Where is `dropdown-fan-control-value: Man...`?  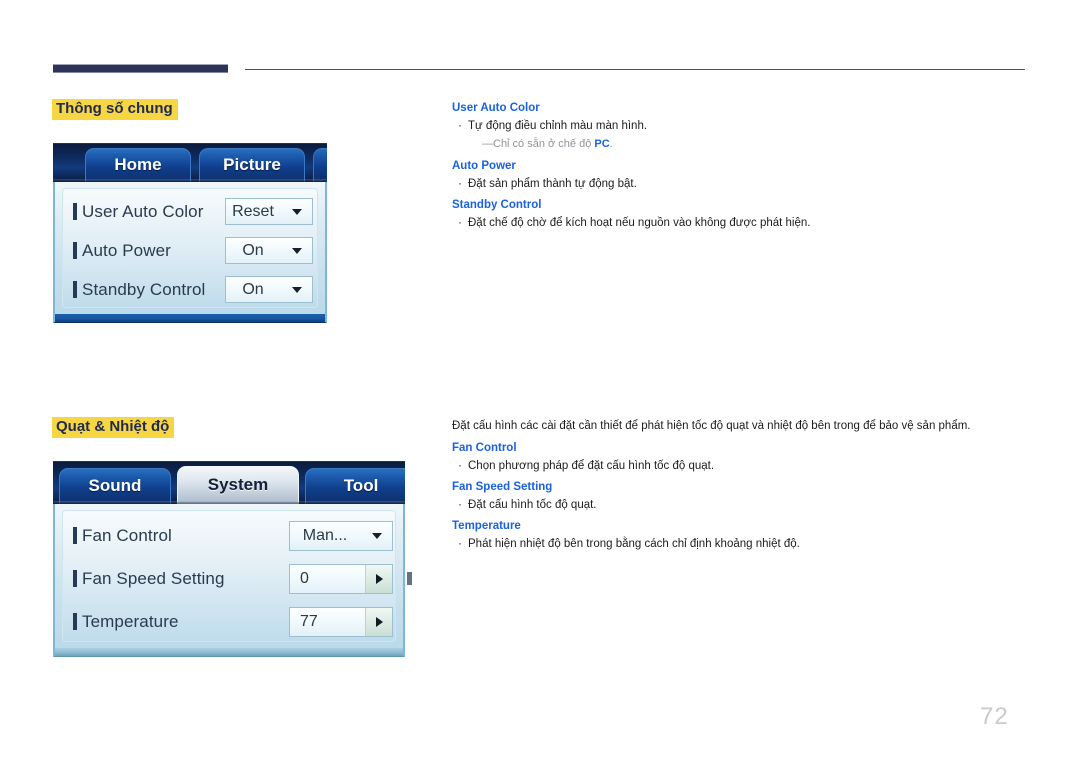
dropdown-fan-control-value: Man... is located at coordinates (325, 535).